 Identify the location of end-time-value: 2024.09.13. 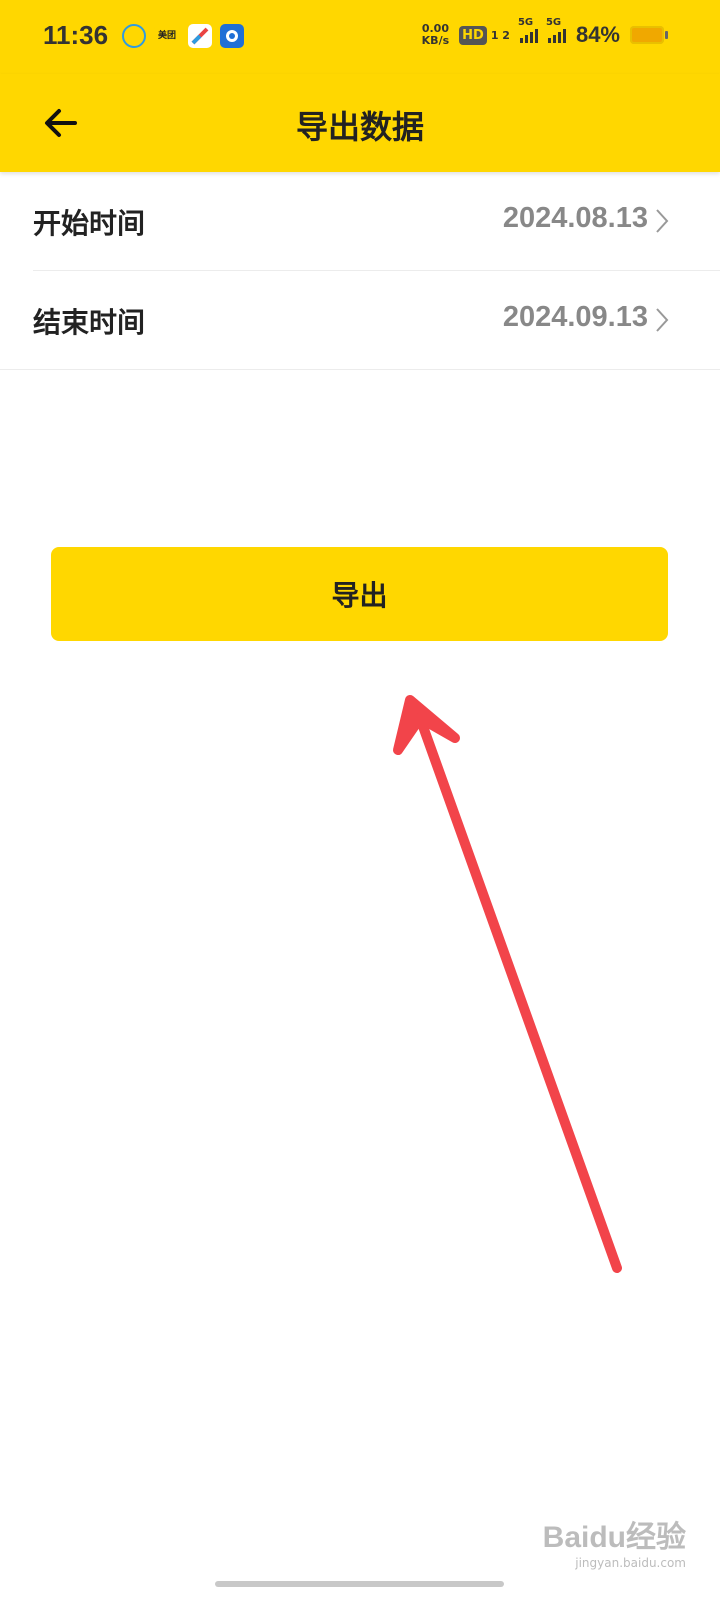
(575, 317).